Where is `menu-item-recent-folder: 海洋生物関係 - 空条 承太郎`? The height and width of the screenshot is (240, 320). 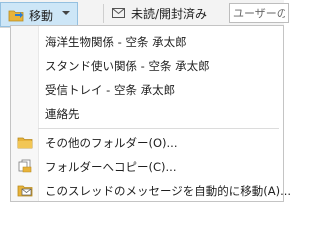
menu-item-recent-folder: 海洋生物関係 - 空条 承太郎 is located at coordinates (147, 41).